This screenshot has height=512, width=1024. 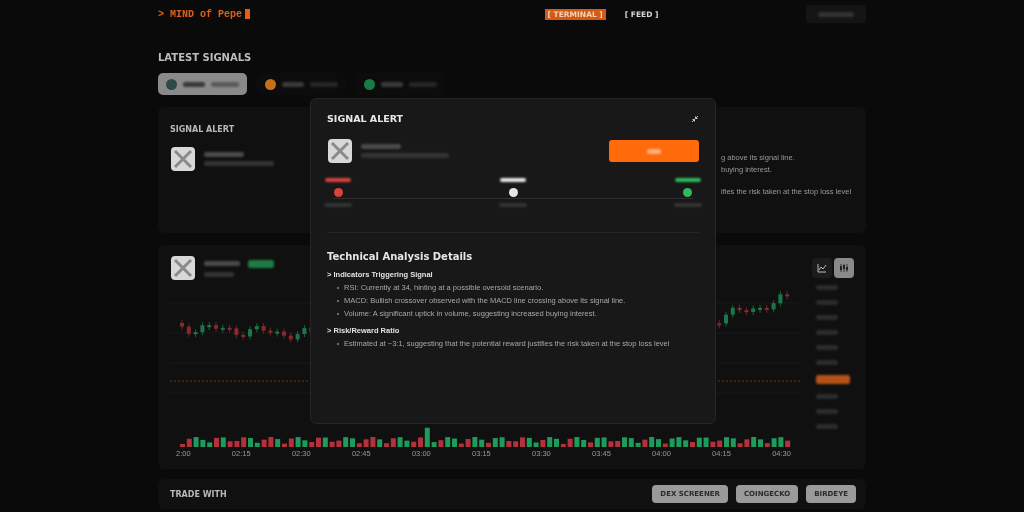 I want to click on candlestick-icon, so click(x=844, y=268).